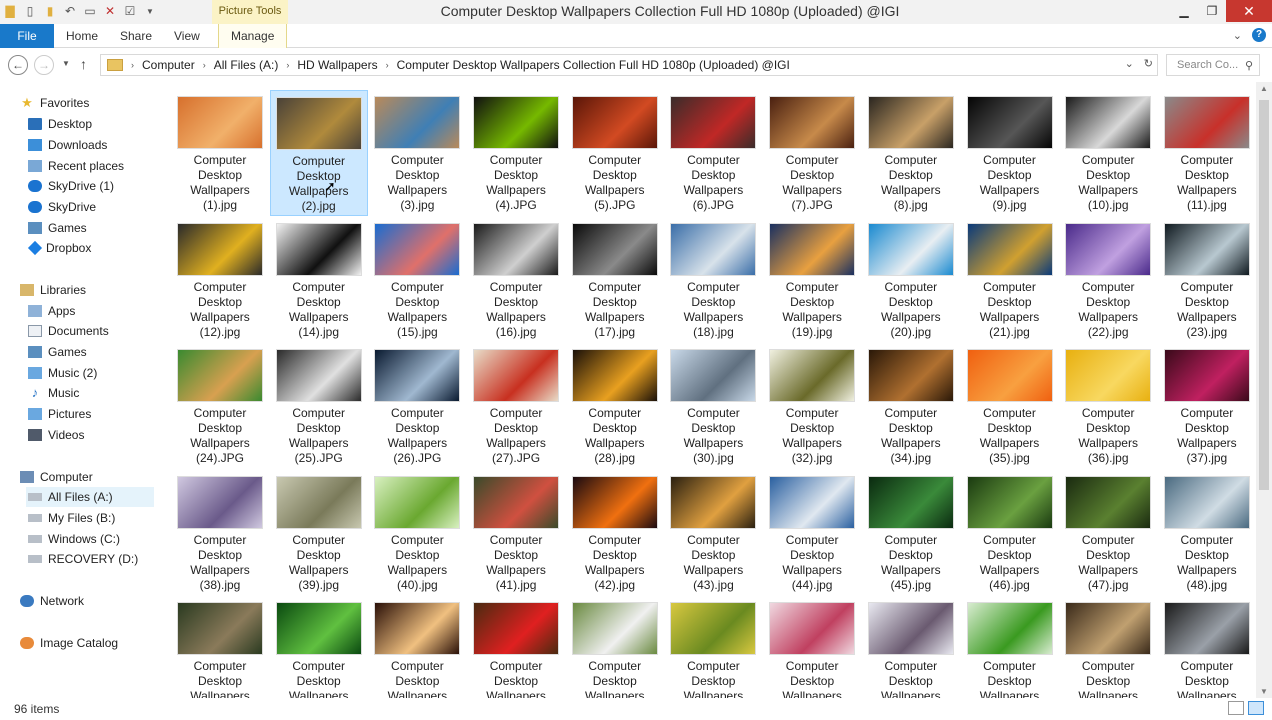 The height and width of the screenshot is (720, 1272). Describe the element at coordinates (52, 601) in the screenshot. I see `sidebar-item-network: Network` at that location.